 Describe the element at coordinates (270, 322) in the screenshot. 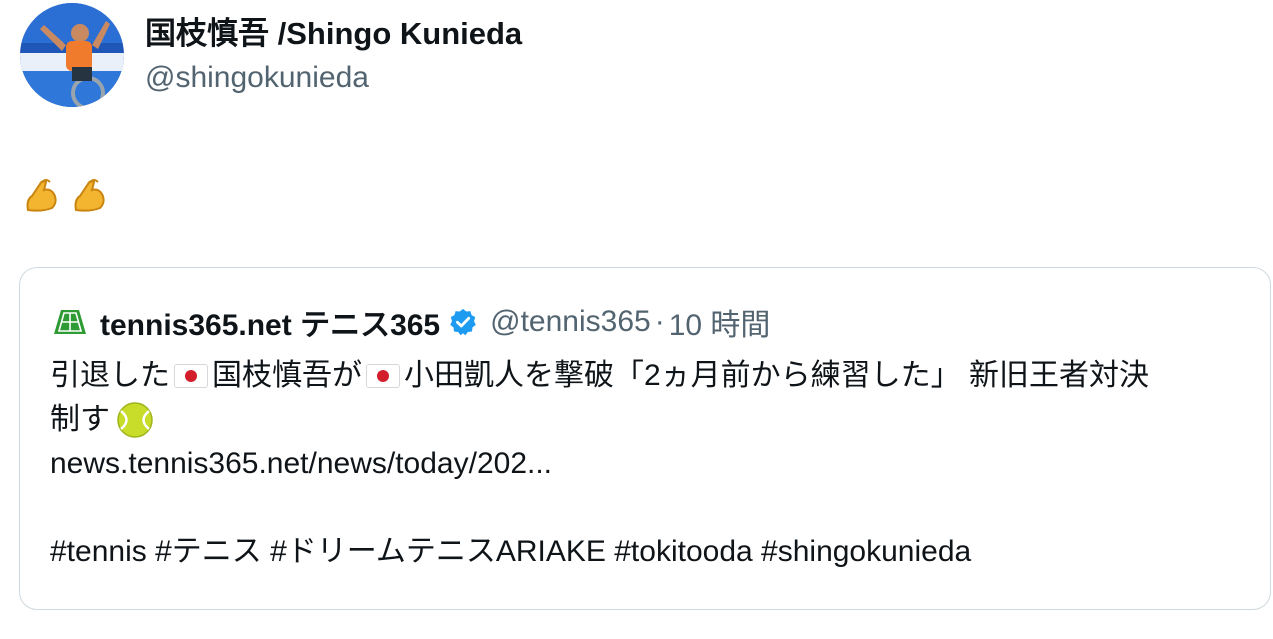

I see `quoted-author-name: tennis365.net テニス365` at that location.